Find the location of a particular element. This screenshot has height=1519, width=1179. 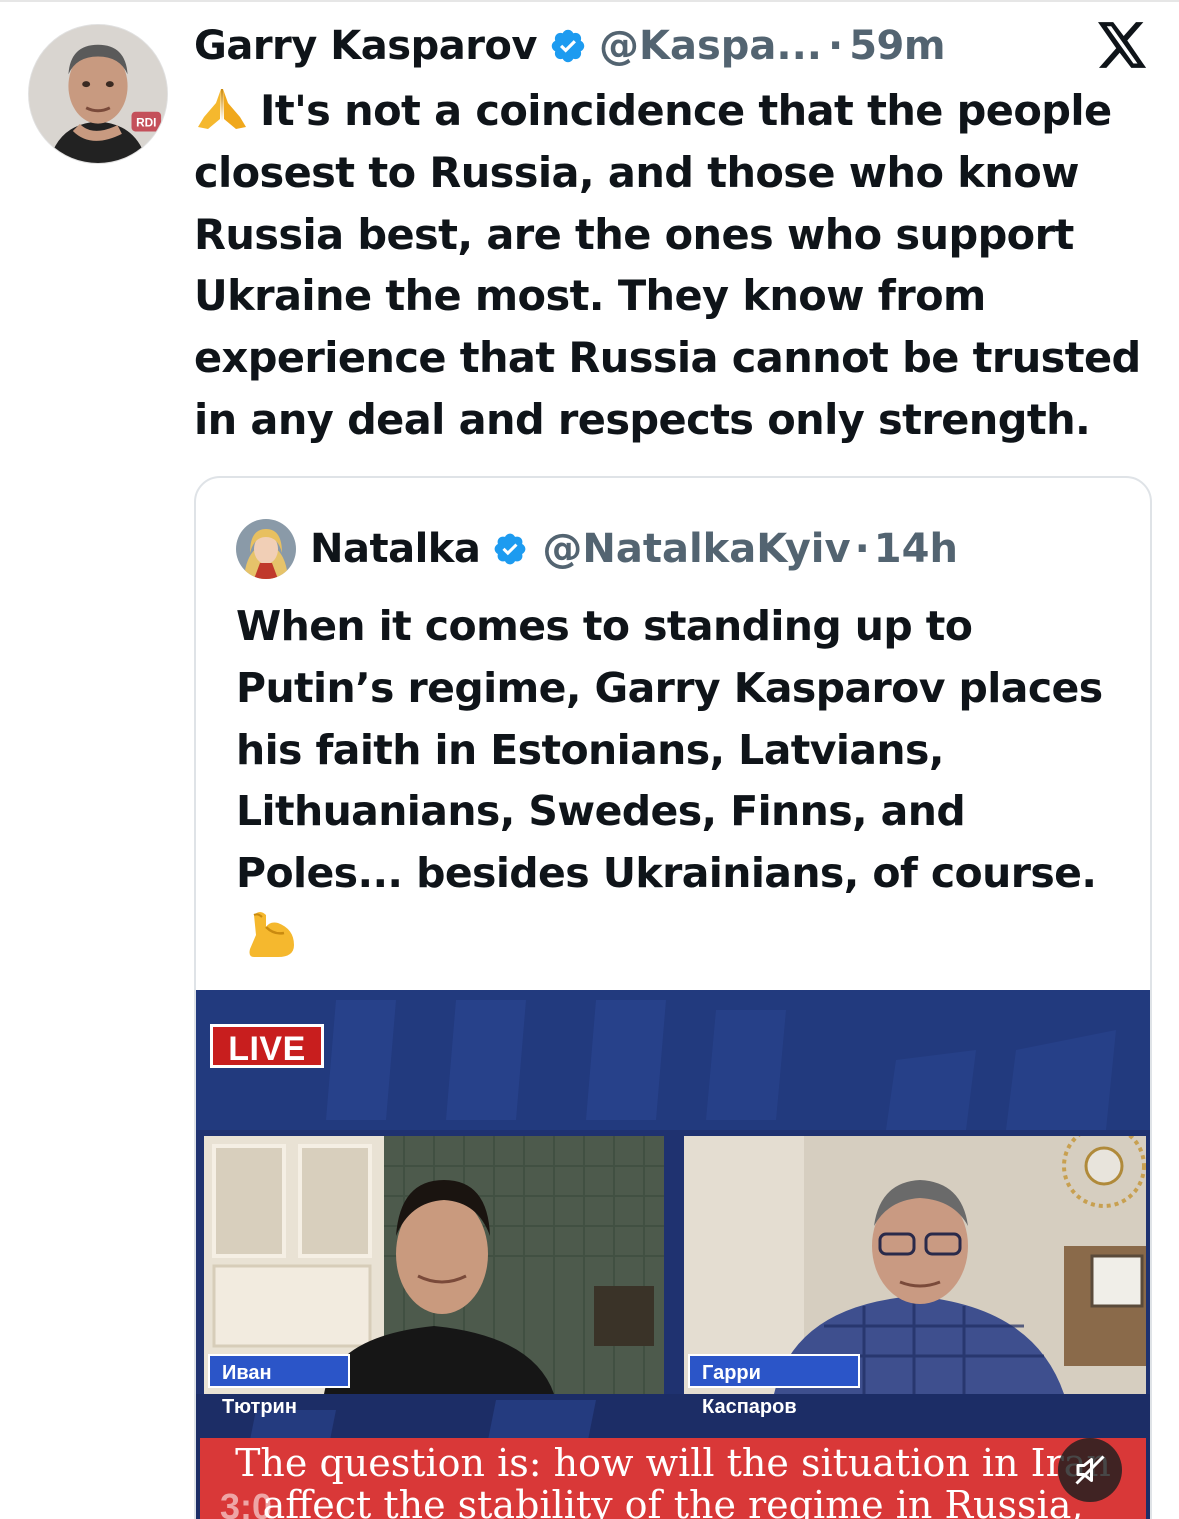

video-timecode: 3:0 is located at coordinates (246, 1502).